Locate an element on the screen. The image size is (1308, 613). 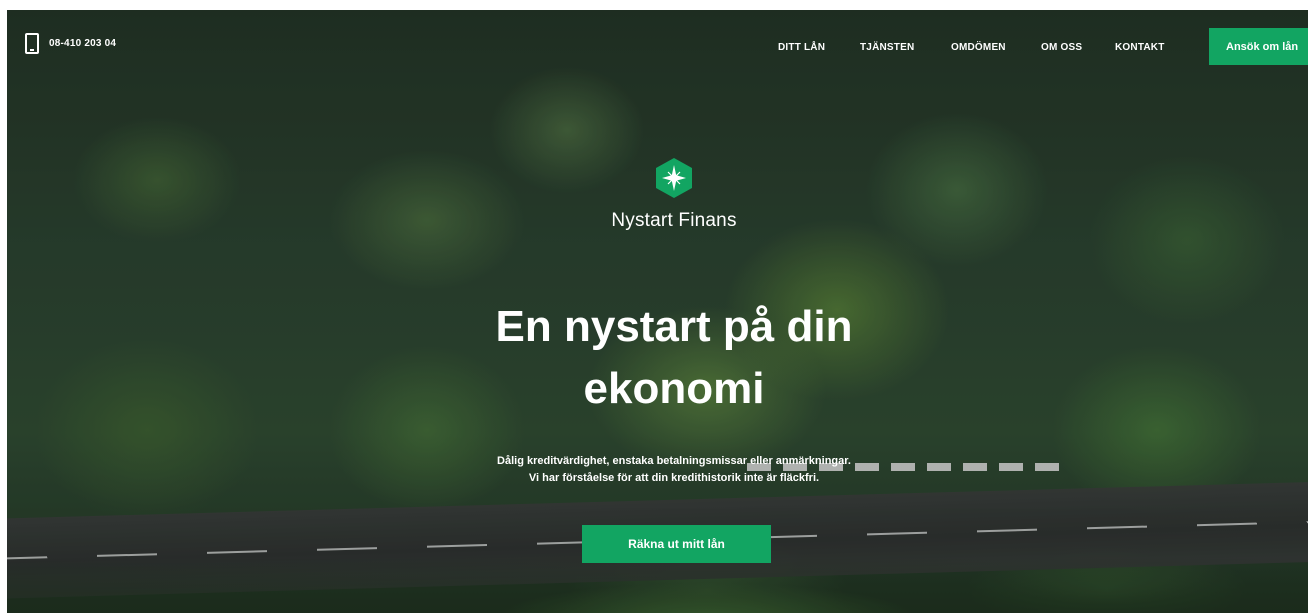
headline-line-1: En nystart på din is located at coordinates (674, 326).